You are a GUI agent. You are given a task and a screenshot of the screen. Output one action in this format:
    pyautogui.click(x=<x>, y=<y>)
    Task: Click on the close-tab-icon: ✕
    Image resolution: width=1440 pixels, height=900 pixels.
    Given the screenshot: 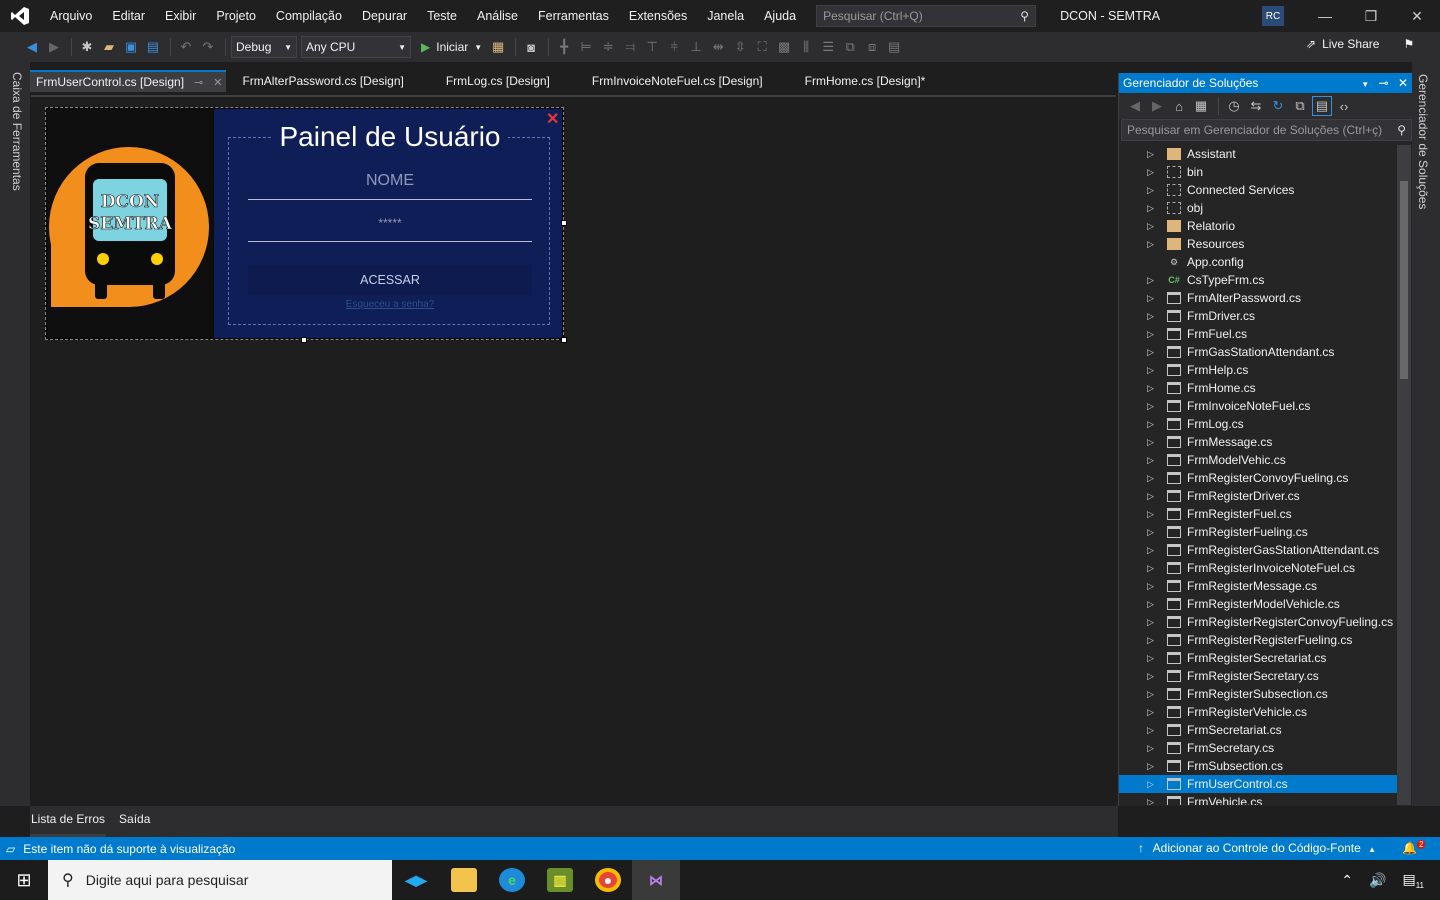 What is the action you would take?
    pyautogui.click(x=217, y=82)
    